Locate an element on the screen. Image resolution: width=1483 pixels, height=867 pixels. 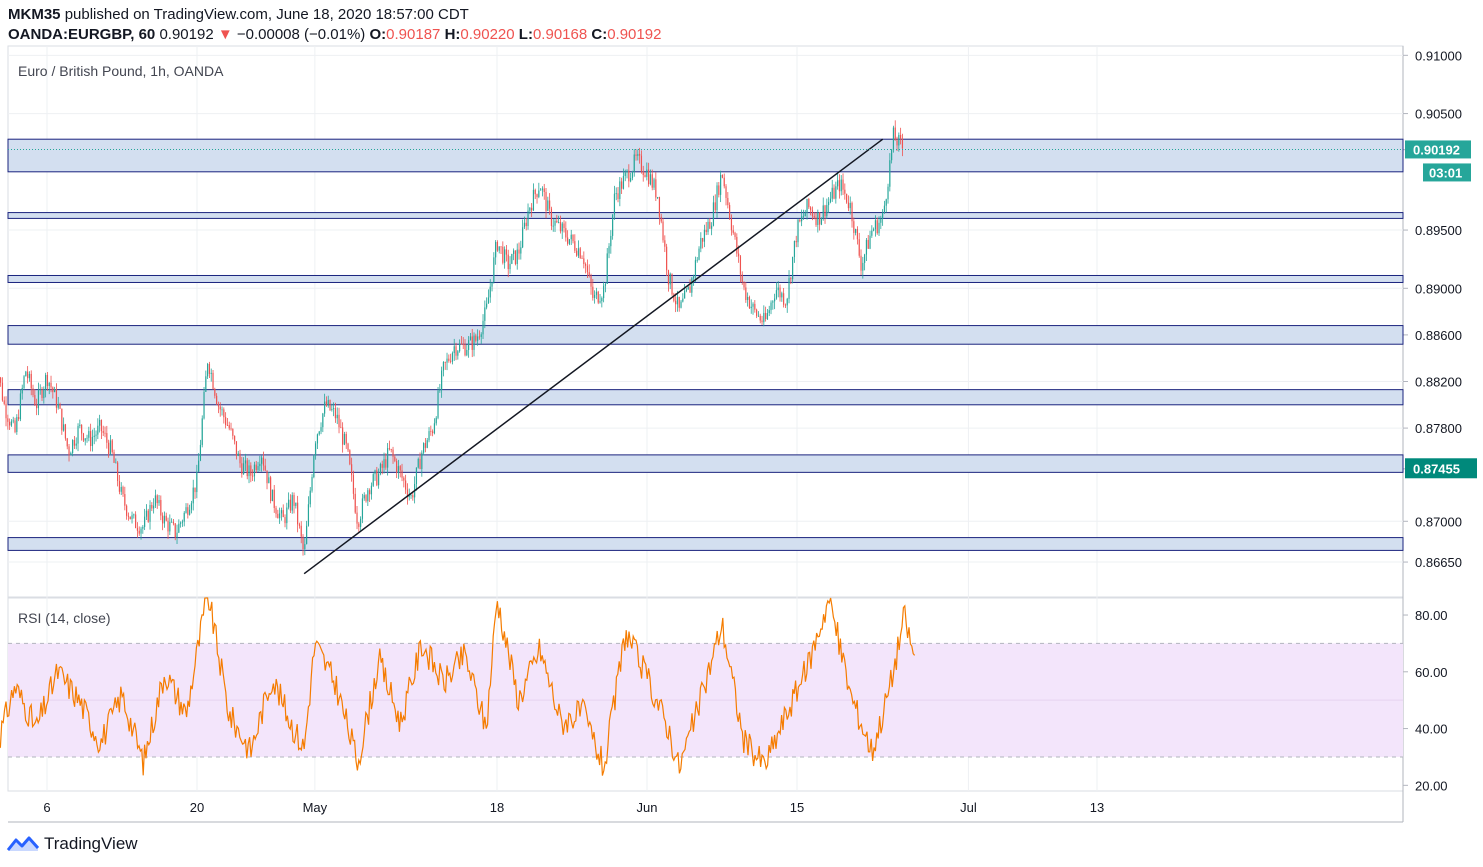
x-tick-label: 15 is located at coordinates (797, 807).